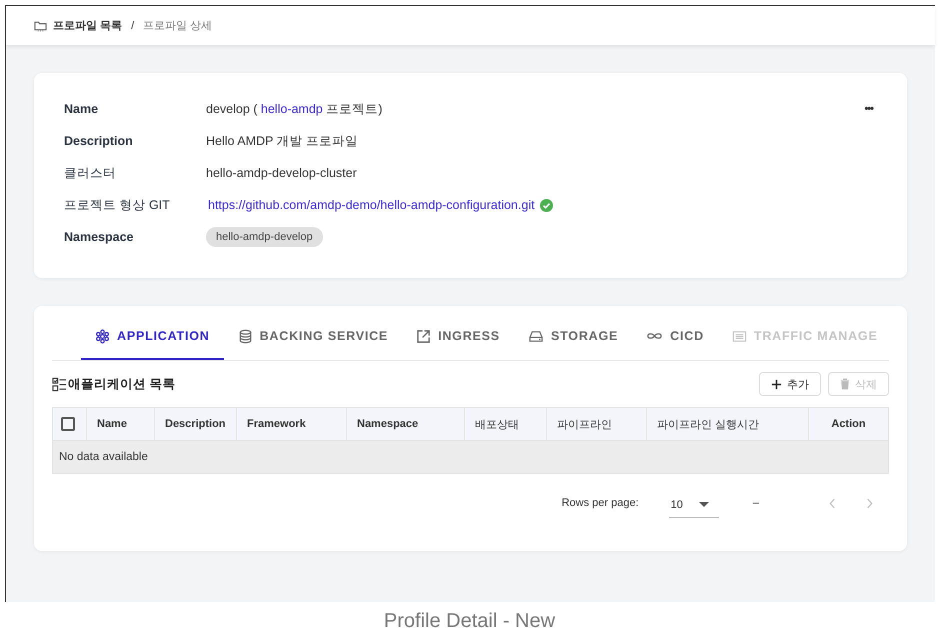 The width and height of the screenshot is (939, 644). What do you see at coordinates (776, 384) in the screenshot?
I see `plus-icon` at bounding box center [776, 384].